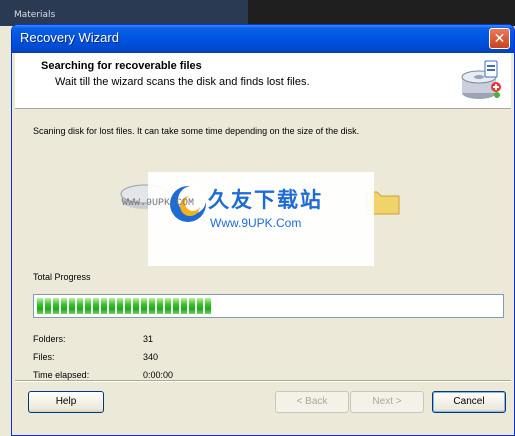  I want to click on cancel-button: Cancel, so click(469, 402).